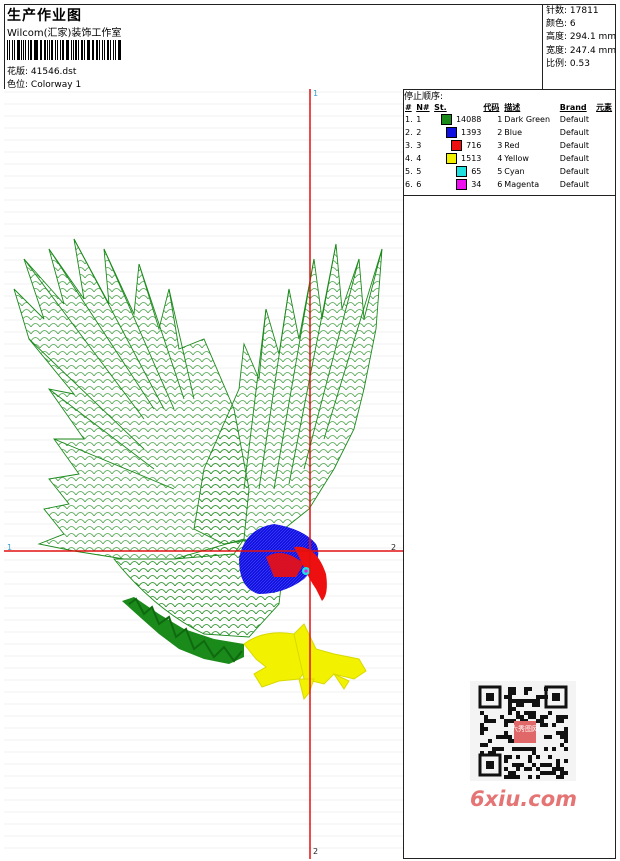 The height and width of the screenshot is (861, 620). I want to click on cell-code: 6, so click(500, 184).